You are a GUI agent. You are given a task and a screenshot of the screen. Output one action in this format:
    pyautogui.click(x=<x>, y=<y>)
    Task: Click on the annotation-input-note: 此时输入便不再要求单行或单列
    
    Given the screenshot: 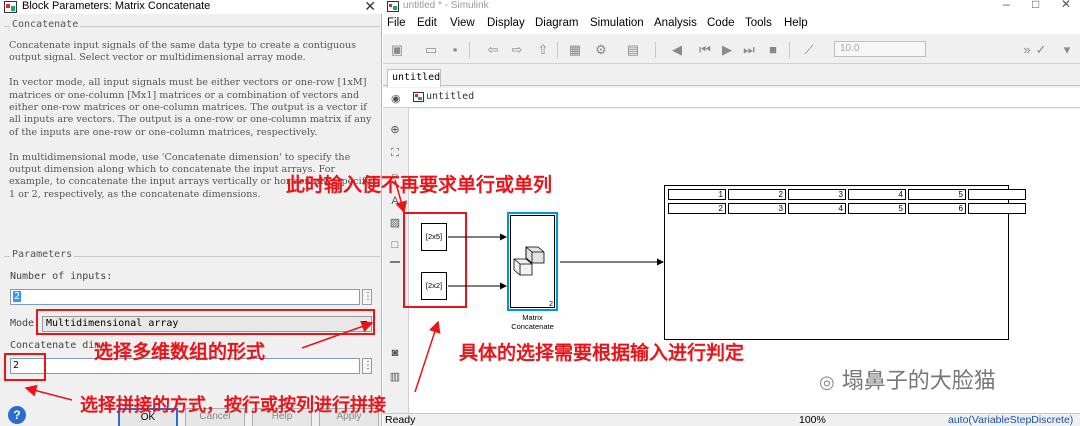 What is the action you would take?
    pyautogui.click(x=419, y=185)
    